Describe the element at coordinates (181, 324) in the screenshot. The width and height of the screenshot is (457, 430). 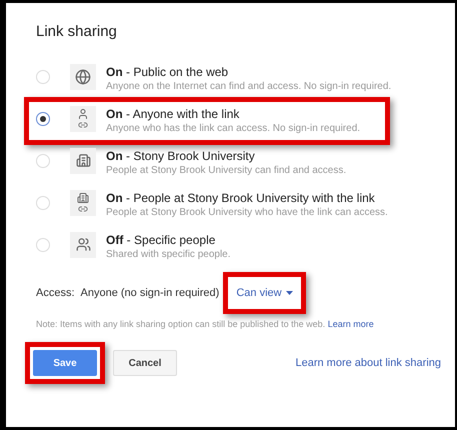
I see `note-text: Note: Items with any link sharing option can still be published to the web.` at that location.